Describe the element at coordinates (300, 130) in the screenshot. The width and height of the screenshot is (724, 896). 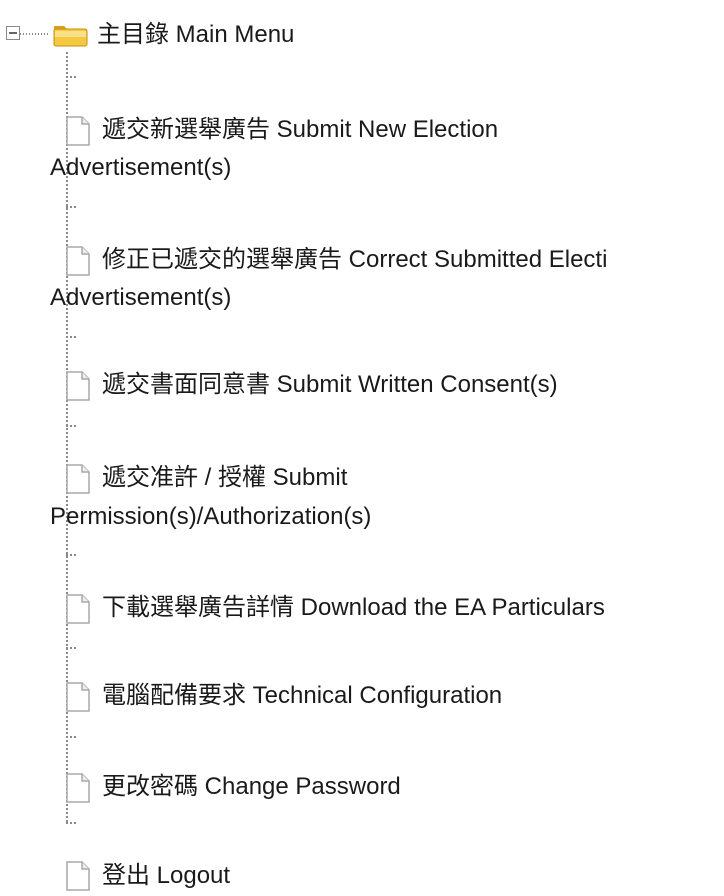
I see `menu-item-submit-new-ea: 遞交新選舉廣告 Submit New Election` at that location.